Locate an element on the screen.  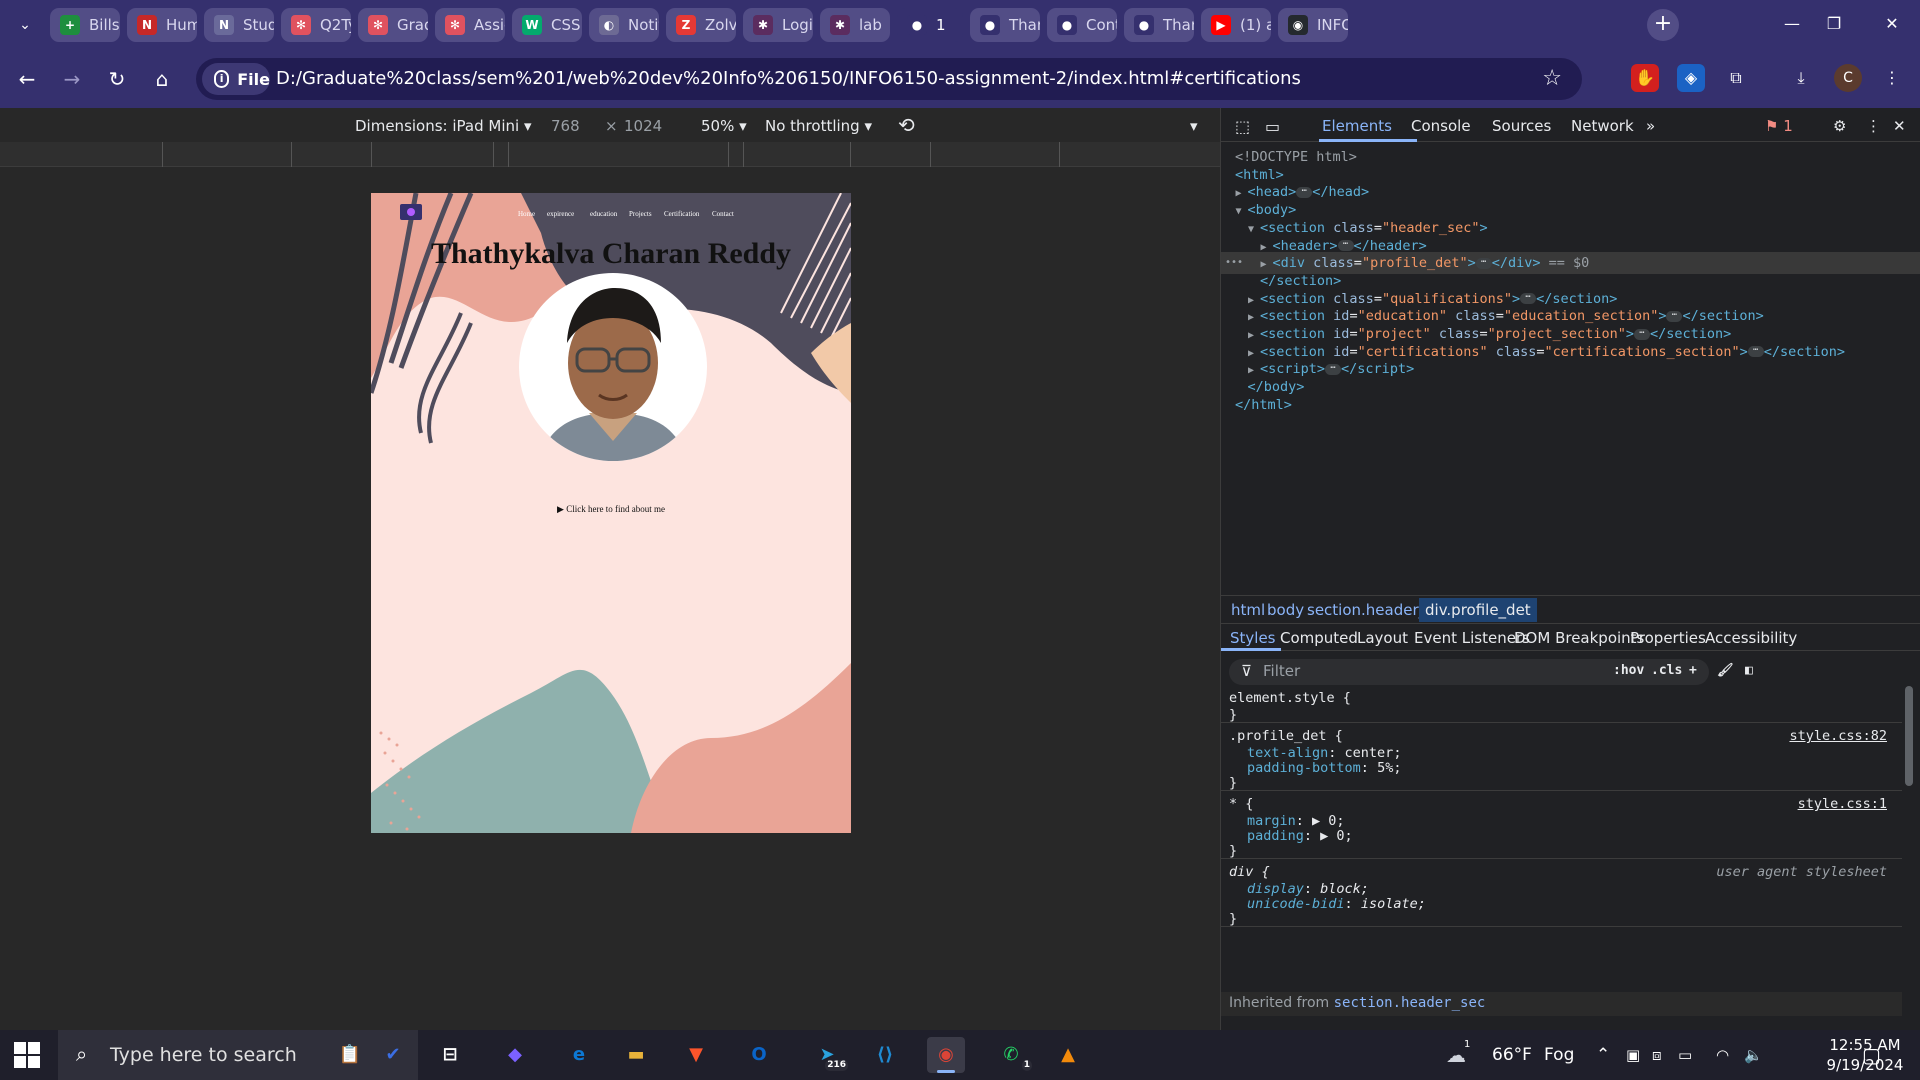
bookmark-star-icon: ☆ is located at coordinates (1552, 78).